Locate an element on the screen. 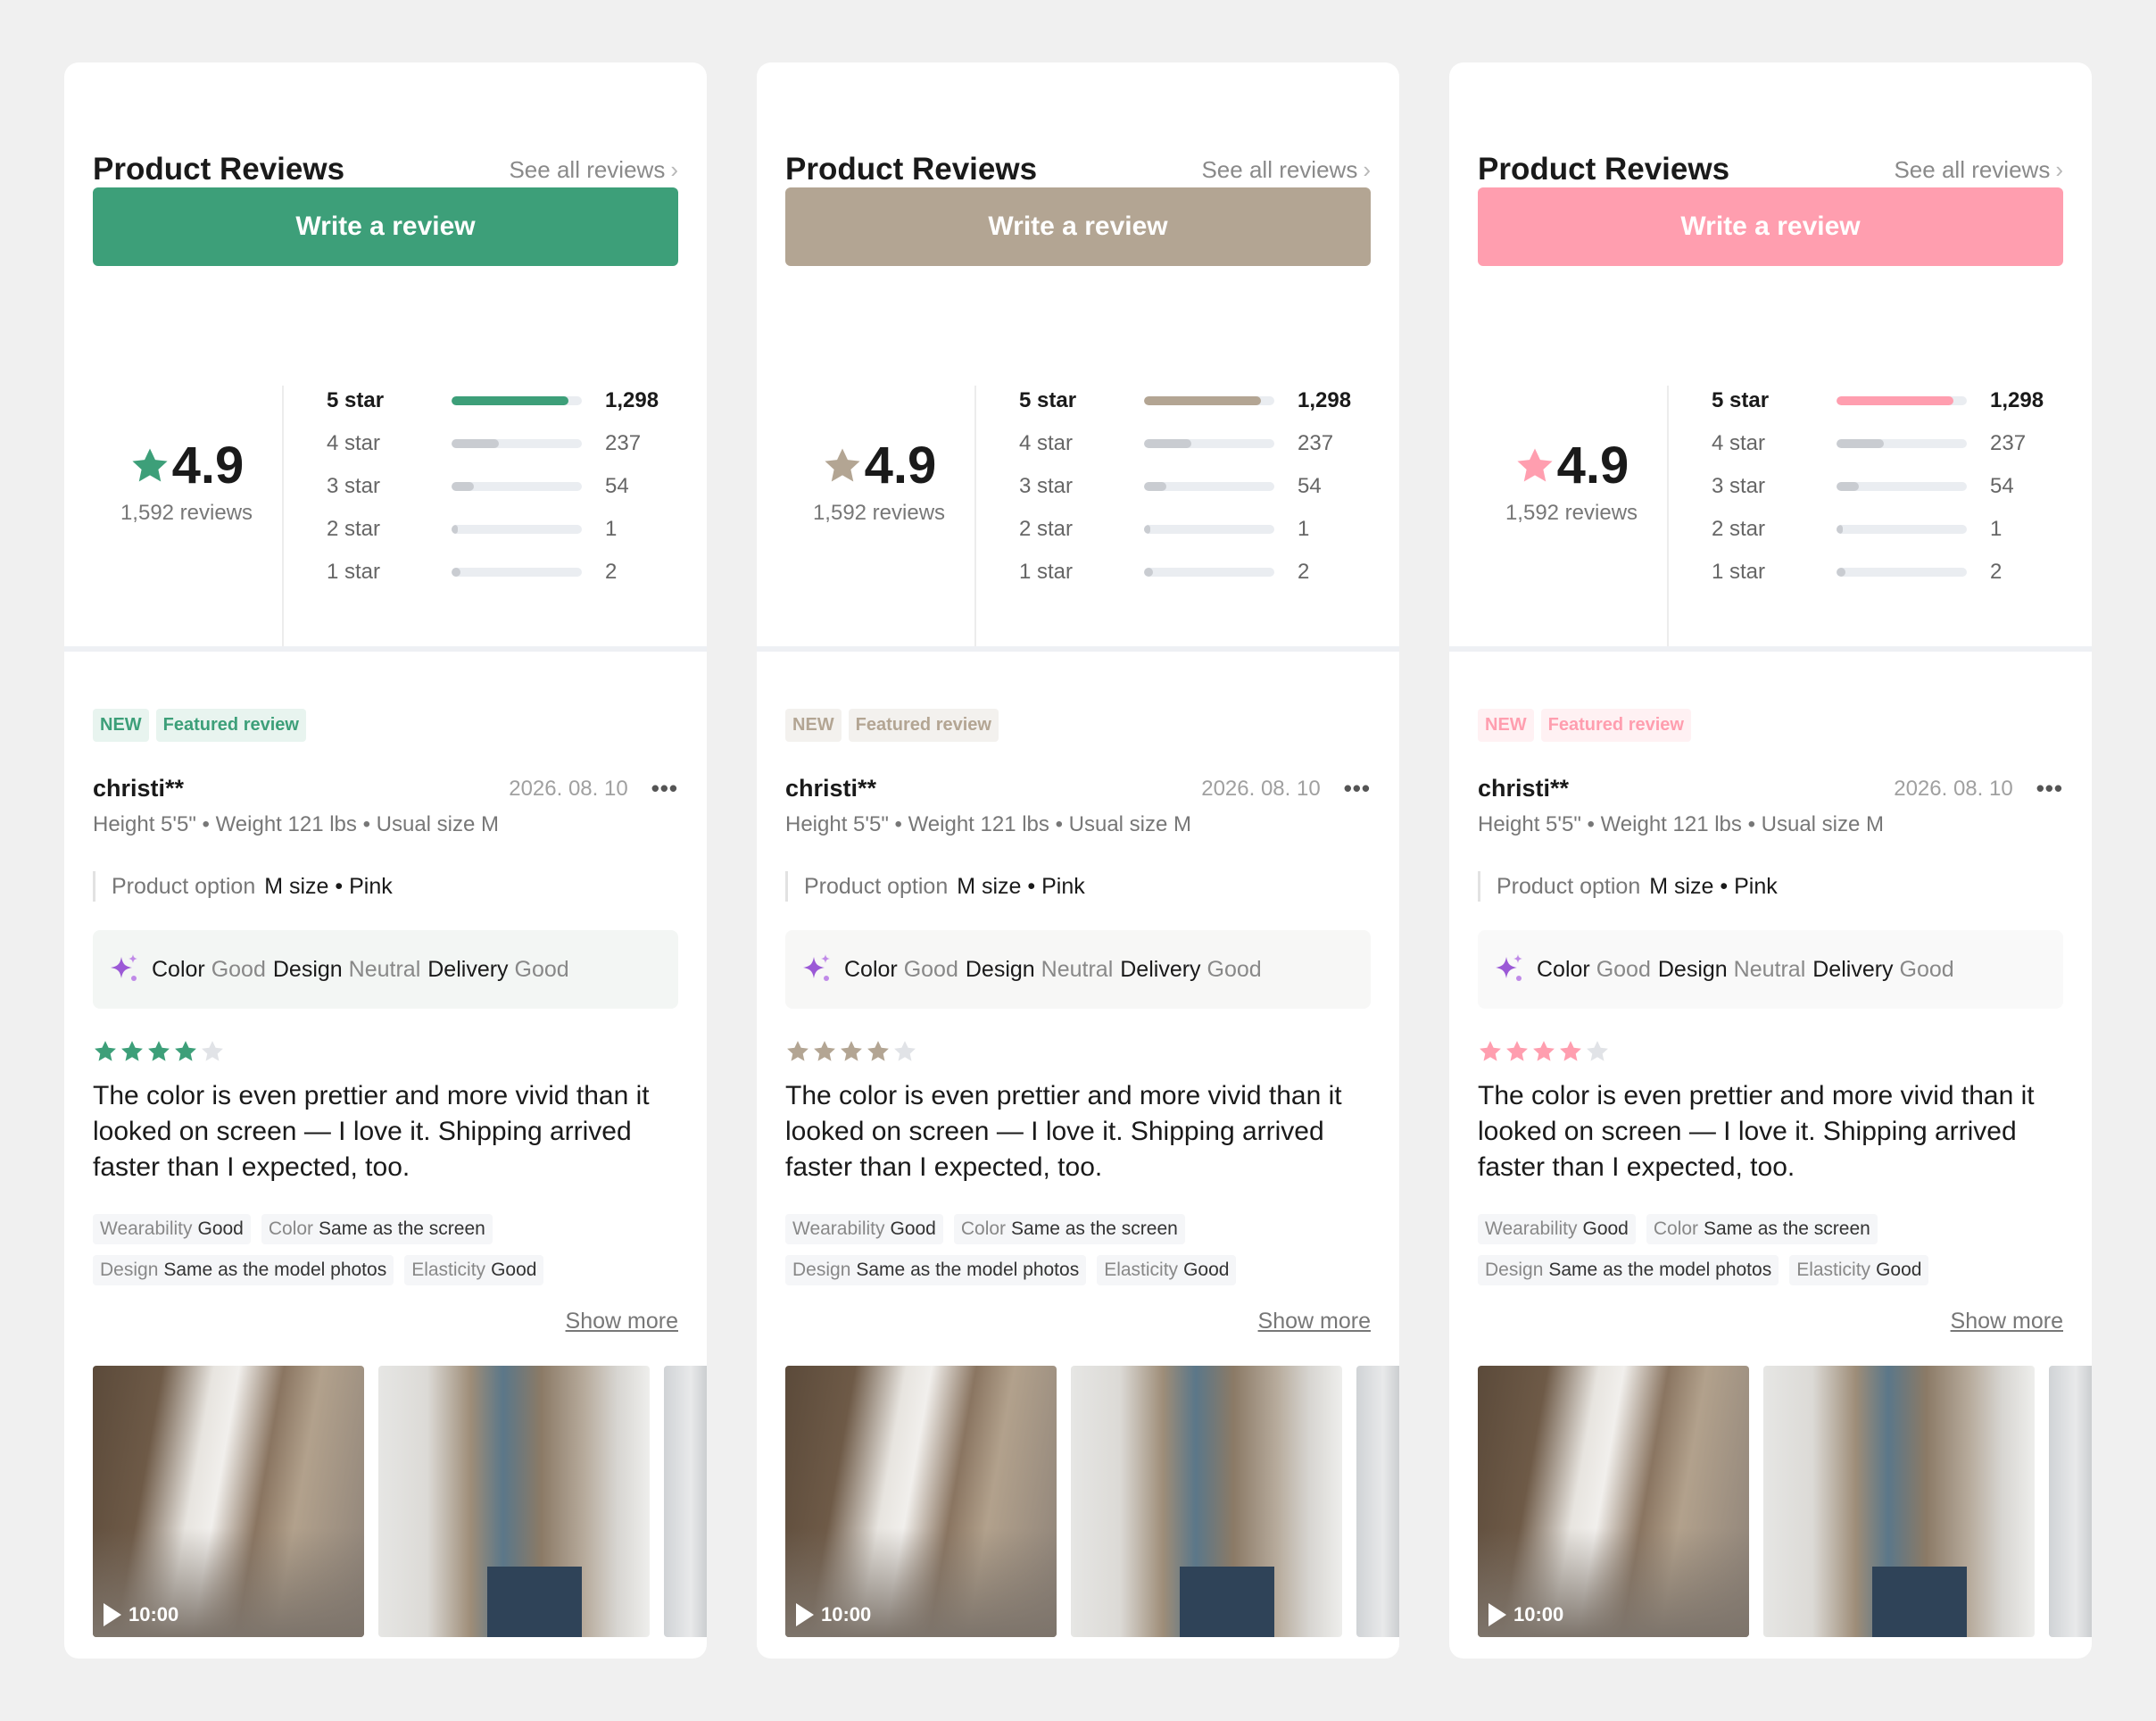 This screenshot has height=1721, width=2156. star-empty-icon is located at coordinates (1597, 1051).